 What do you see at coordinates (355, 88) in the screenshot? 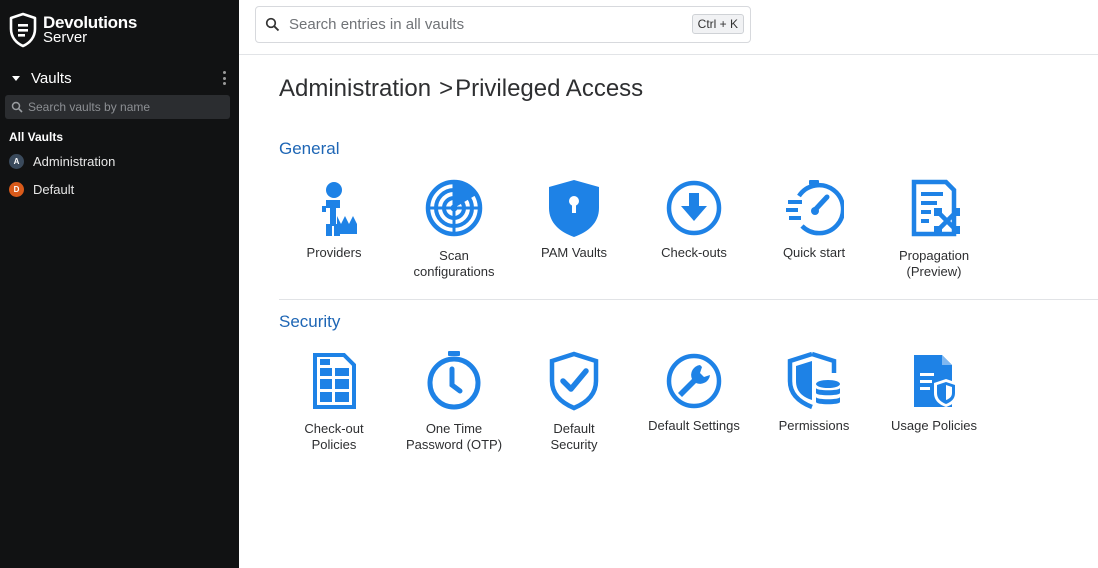
I see `breadcrumb-parent: Administration` at bounding box center [355, 88].